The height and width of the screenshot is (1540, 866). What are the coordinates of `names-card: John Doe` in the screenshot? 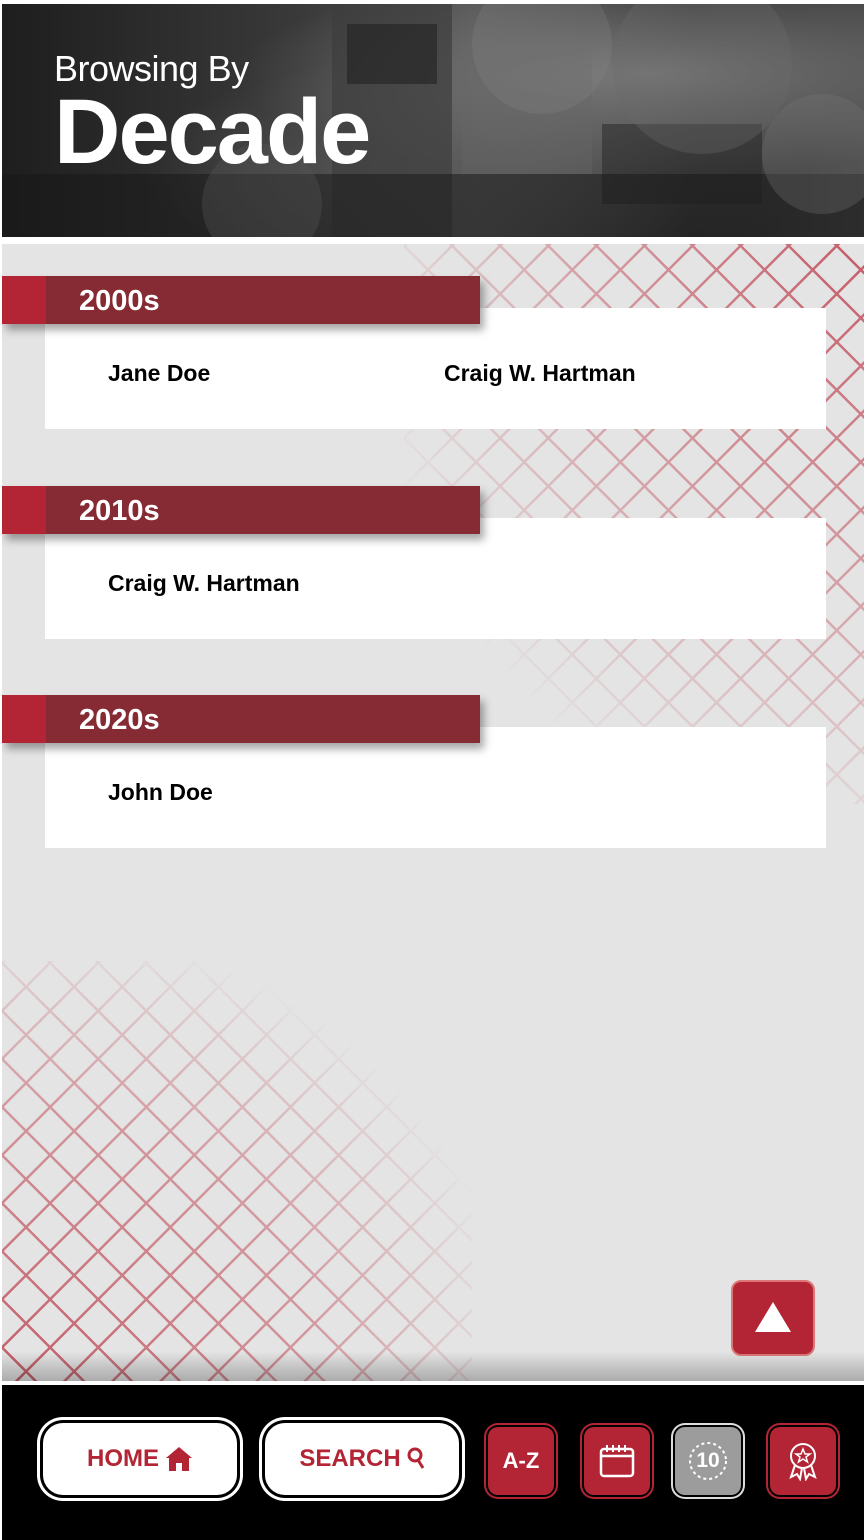 It's located at (435, 787).